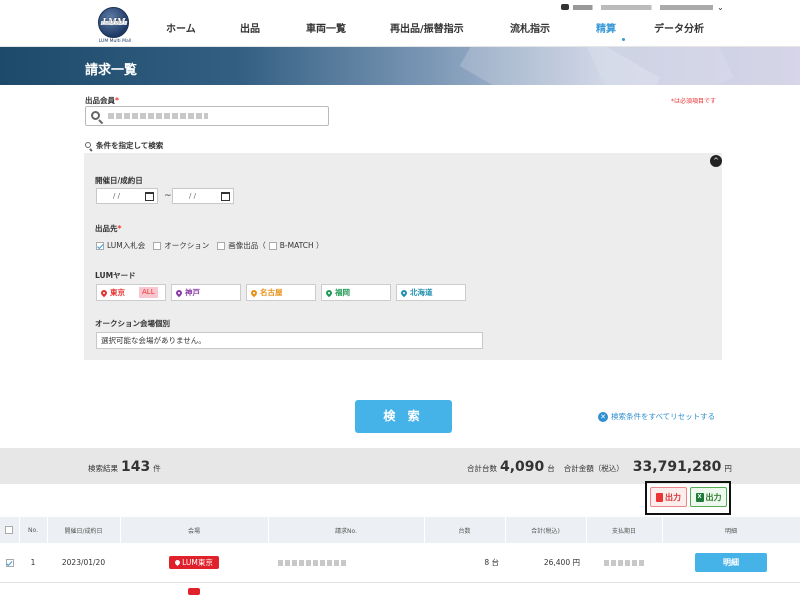 The height and width of the screenshot is (600, 800). I want to click on reset-conditions-link: ✕ 検索条件をすべてリセットする, so click(656, 416).